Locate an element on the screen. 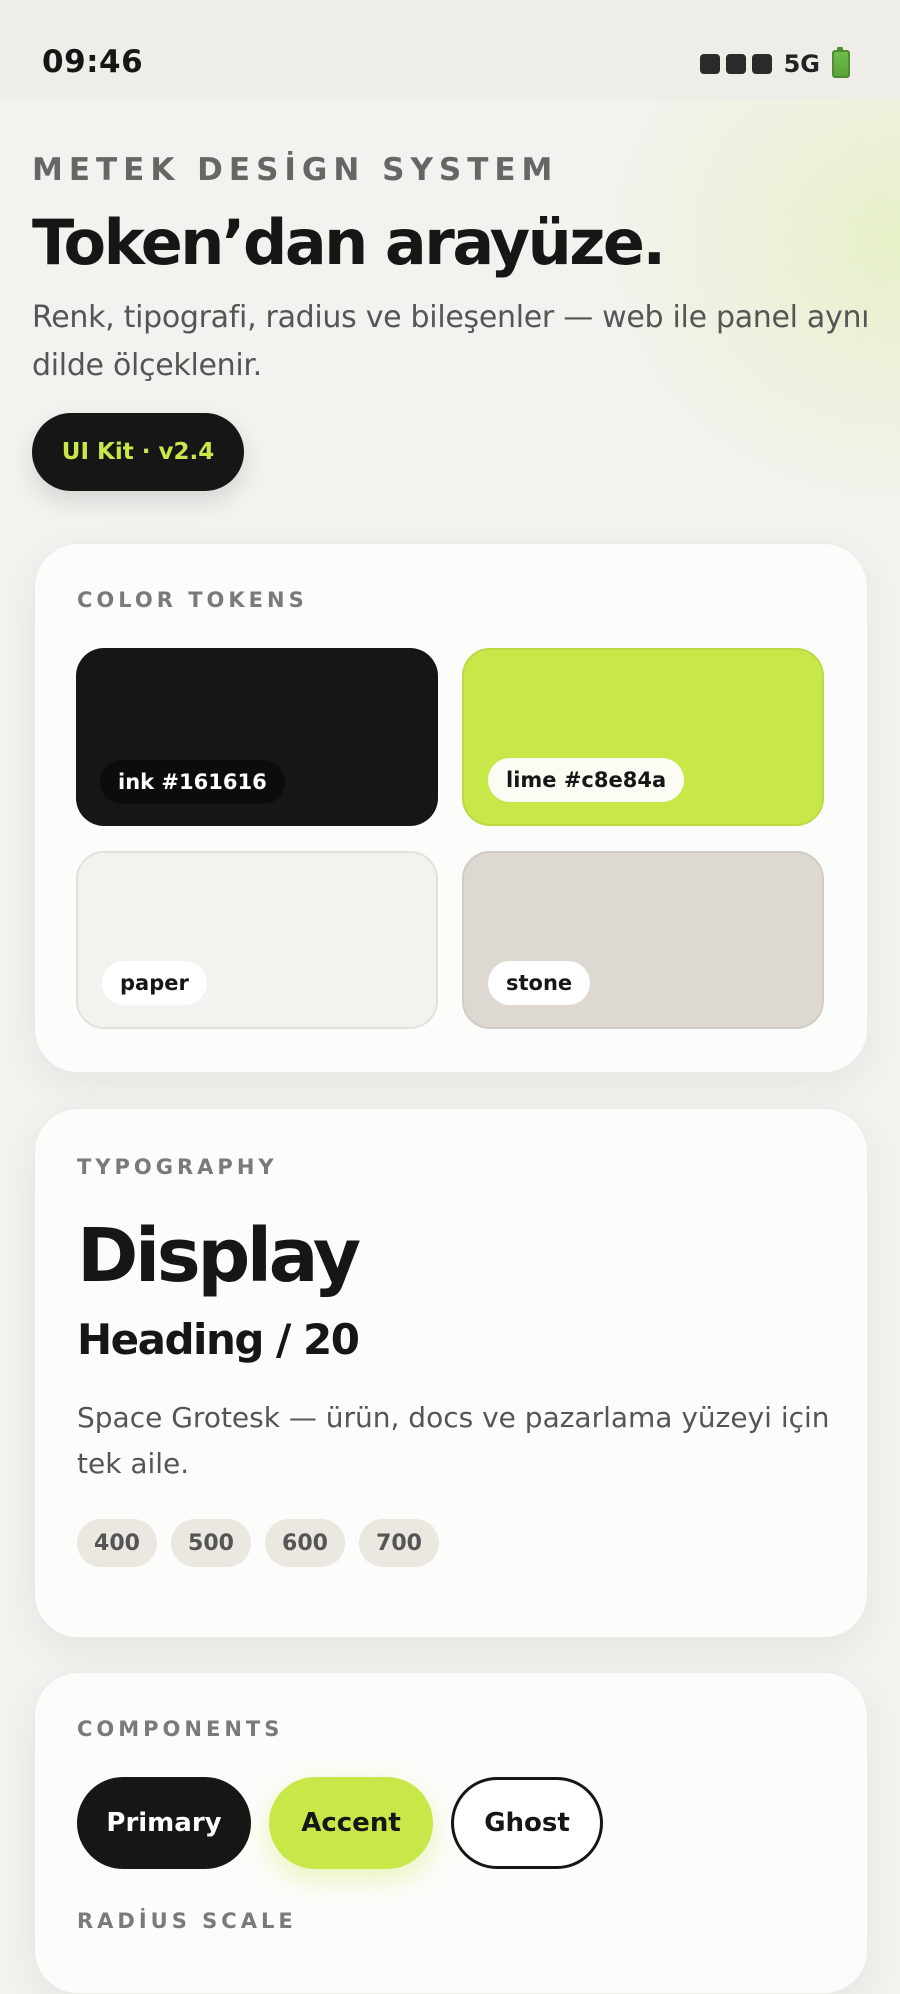 Image resolution: width=900 pixels, height=1994 pixels. swatch-paper: paper is located at coordinates (257, 940).